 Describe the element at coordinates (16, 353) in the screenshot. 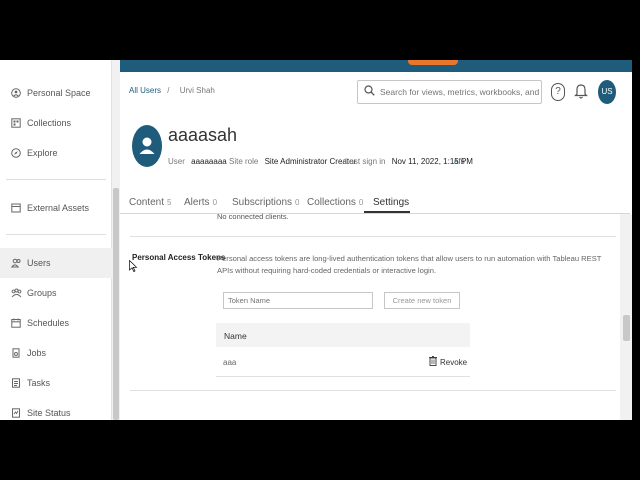

I see `jobs-icon` at that location.